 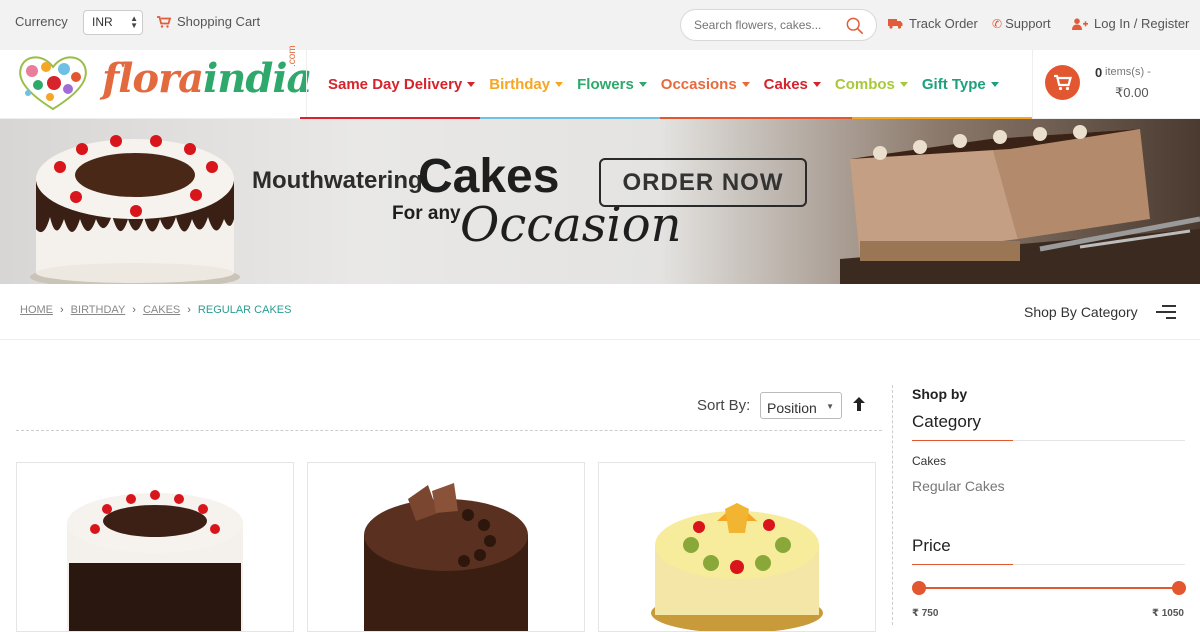 I want to click on site-logo: floraindia .com, so click(x=163, y=80).